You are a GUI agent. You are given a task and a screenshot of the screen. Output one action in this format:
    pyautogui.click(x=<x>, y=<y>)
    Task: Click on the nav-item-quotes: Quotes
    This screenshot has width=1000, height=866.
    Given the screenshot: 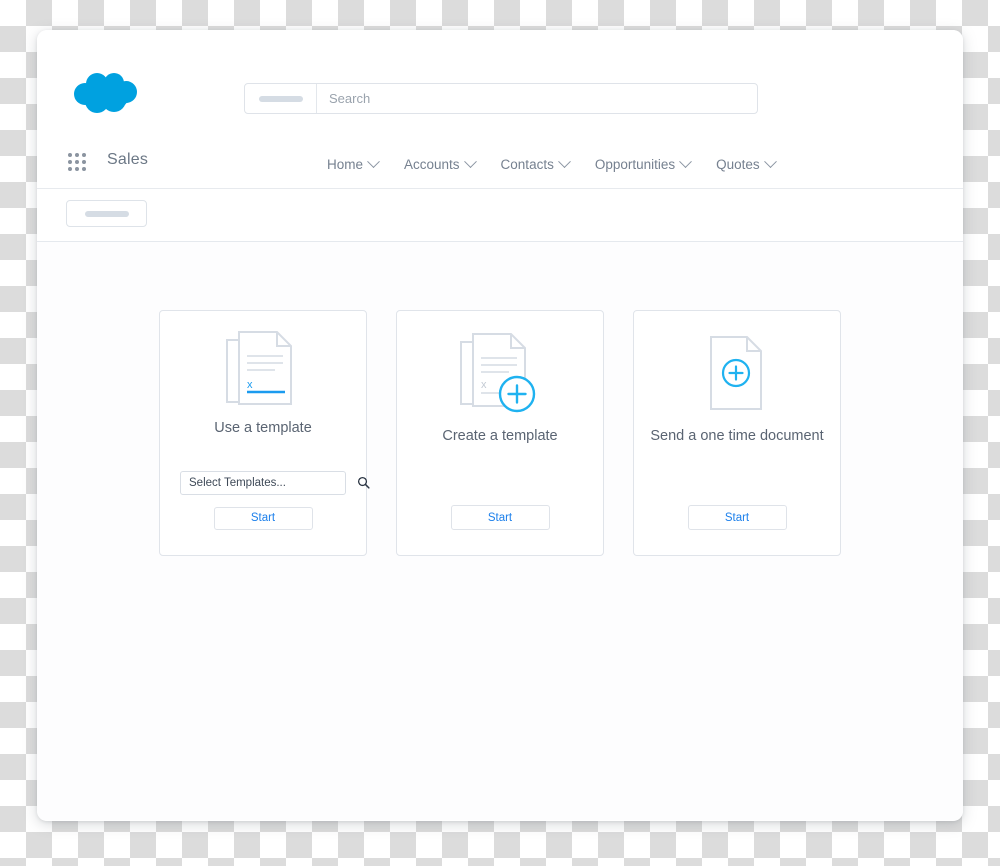 What is the action you would take?
    pyautogui.click(x=746, y=163)
    